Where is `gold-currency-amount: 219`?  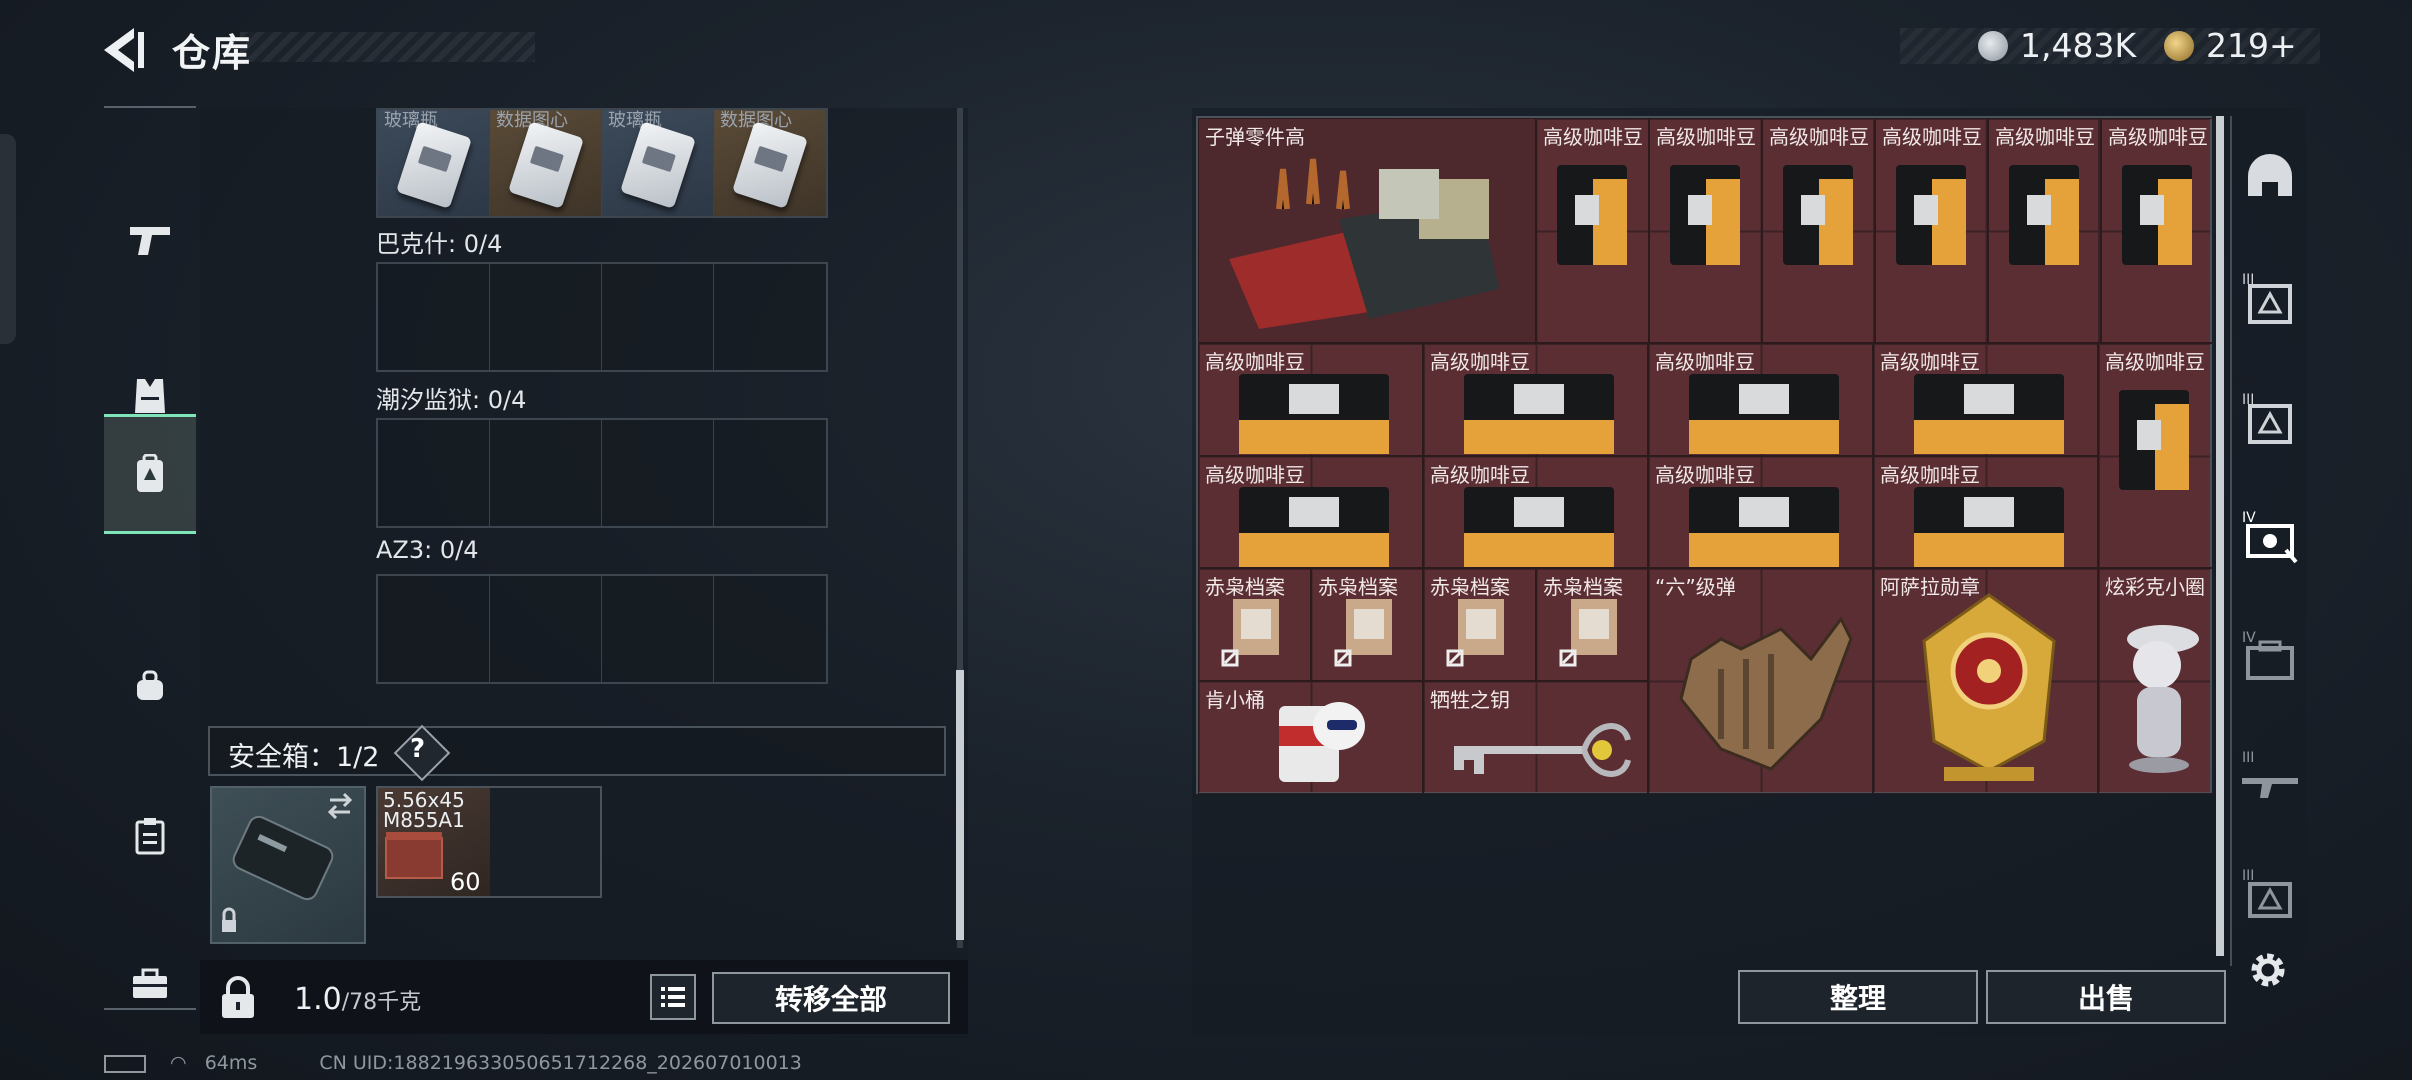 gold-currency-amount: 219 is located at coordinates (2237, 45).